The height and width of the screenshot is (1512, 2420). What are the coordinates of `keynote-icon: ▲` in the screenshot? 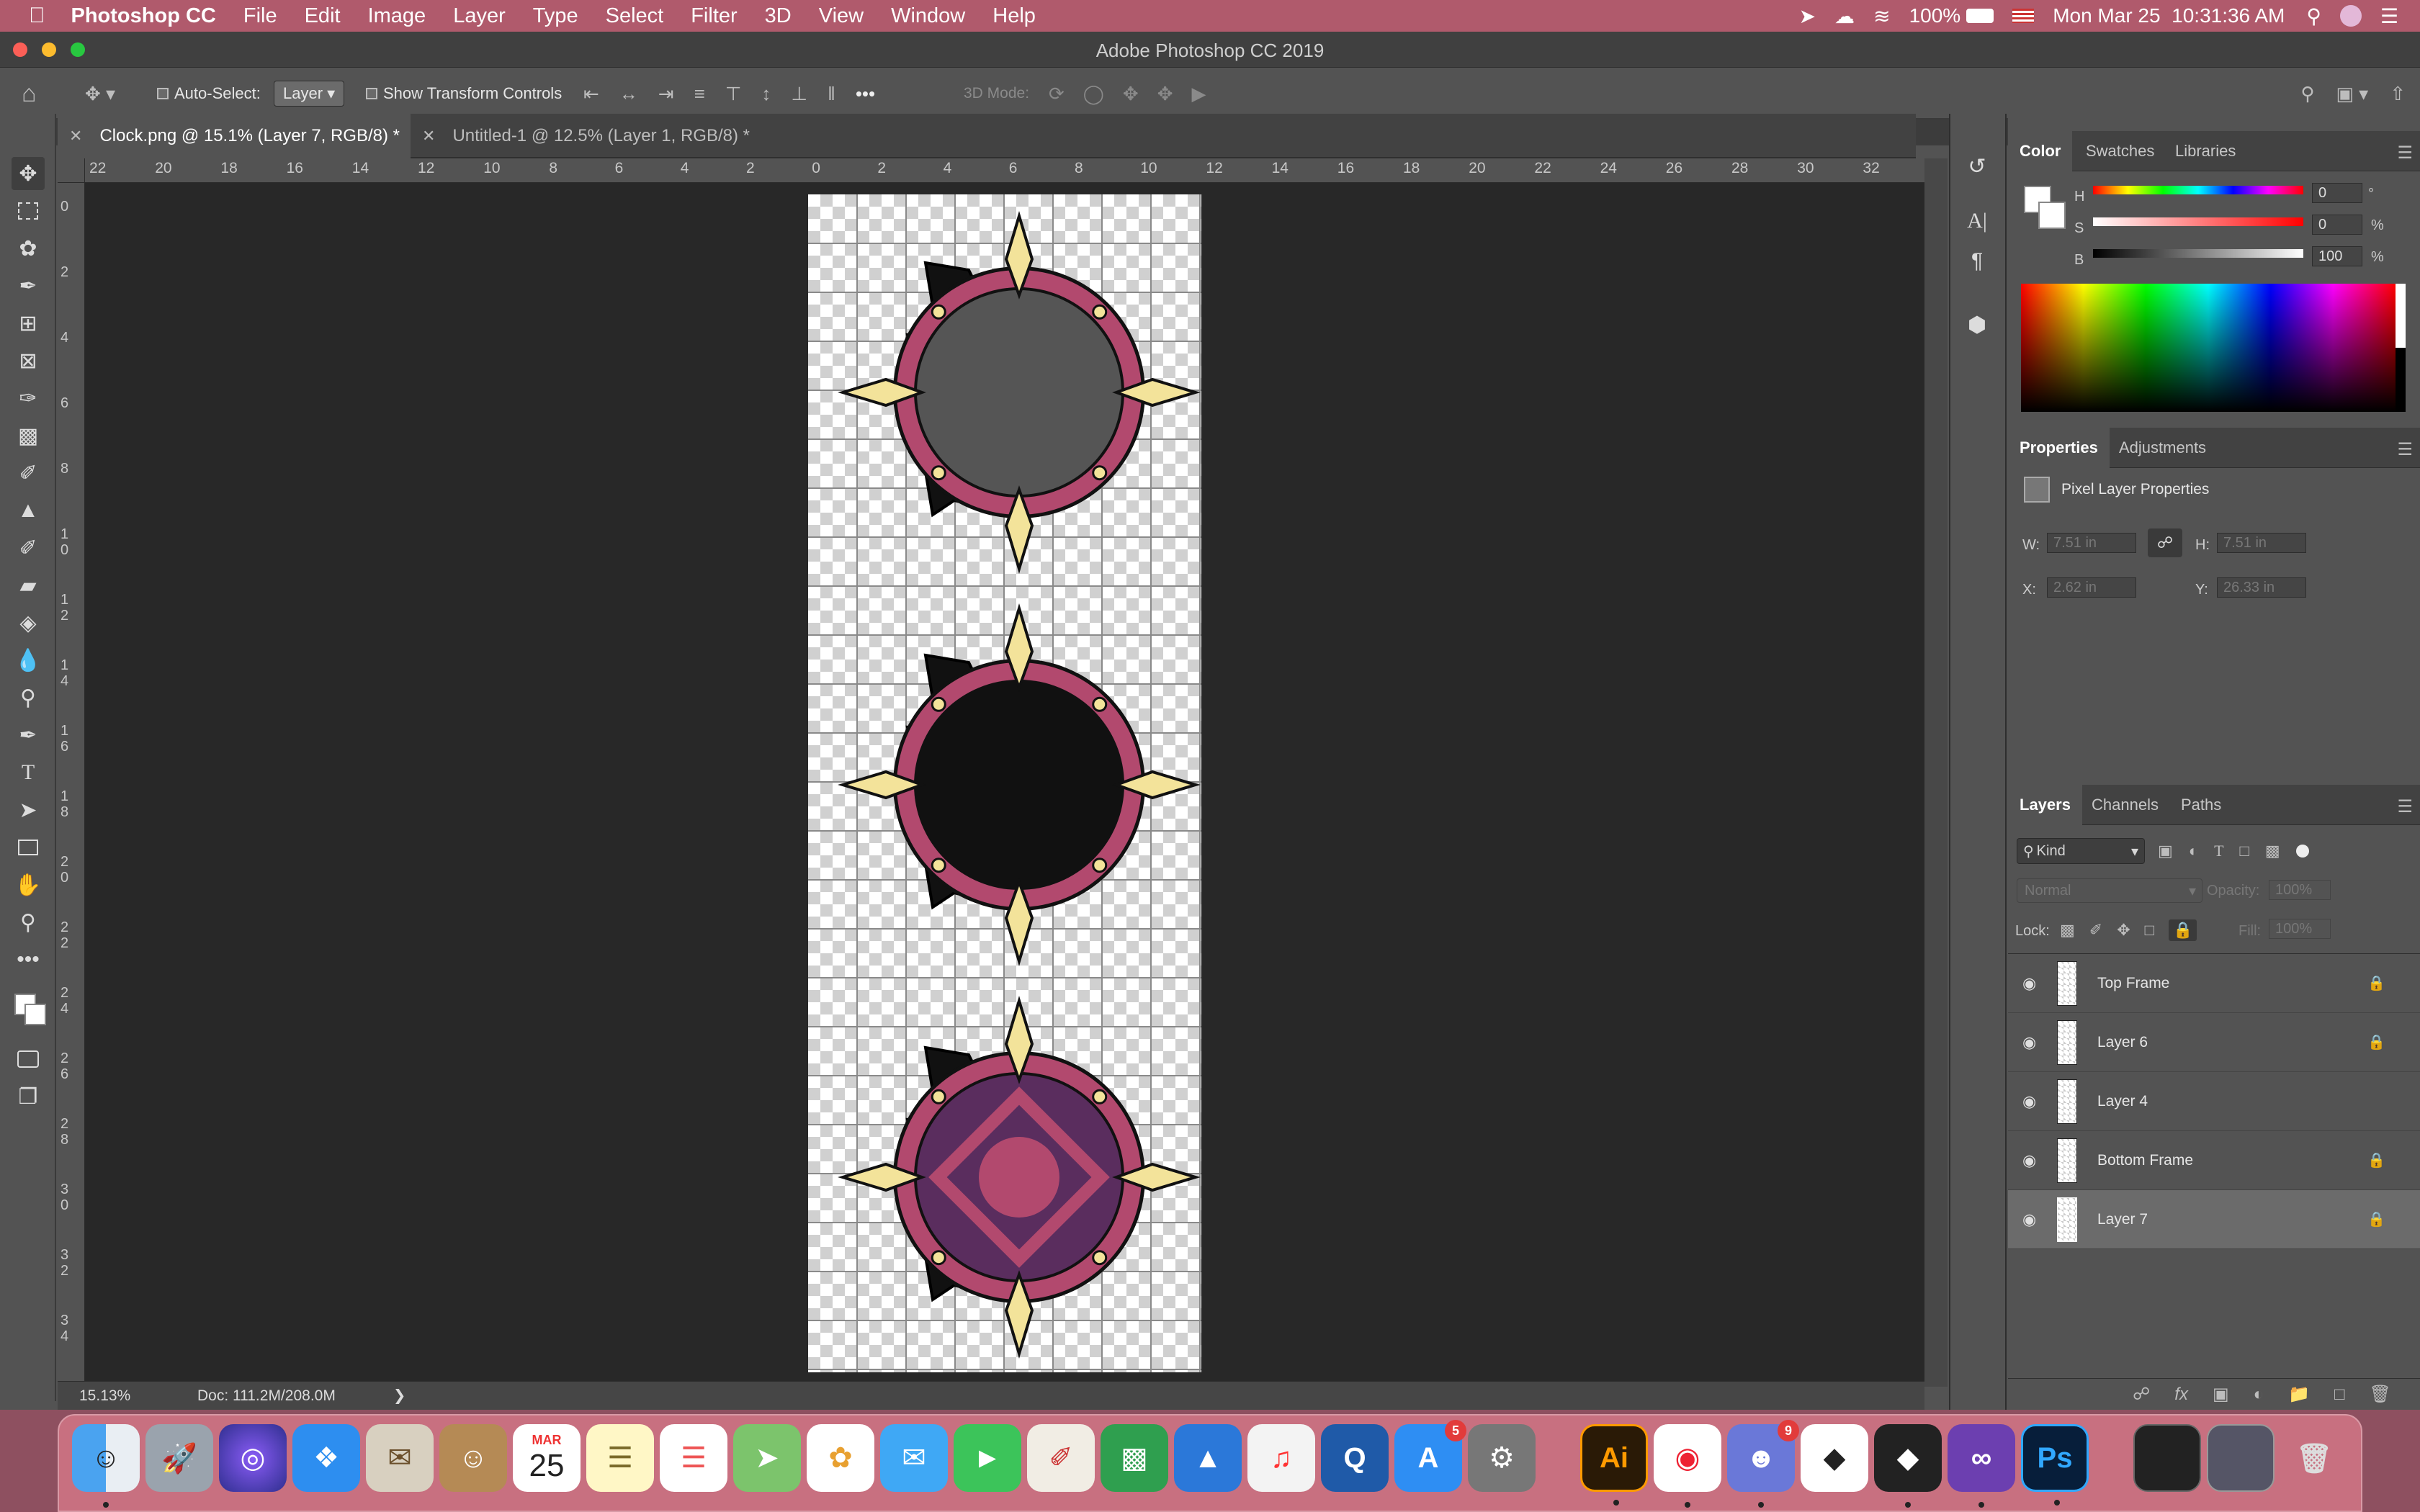 It's located at (1208, 1458).